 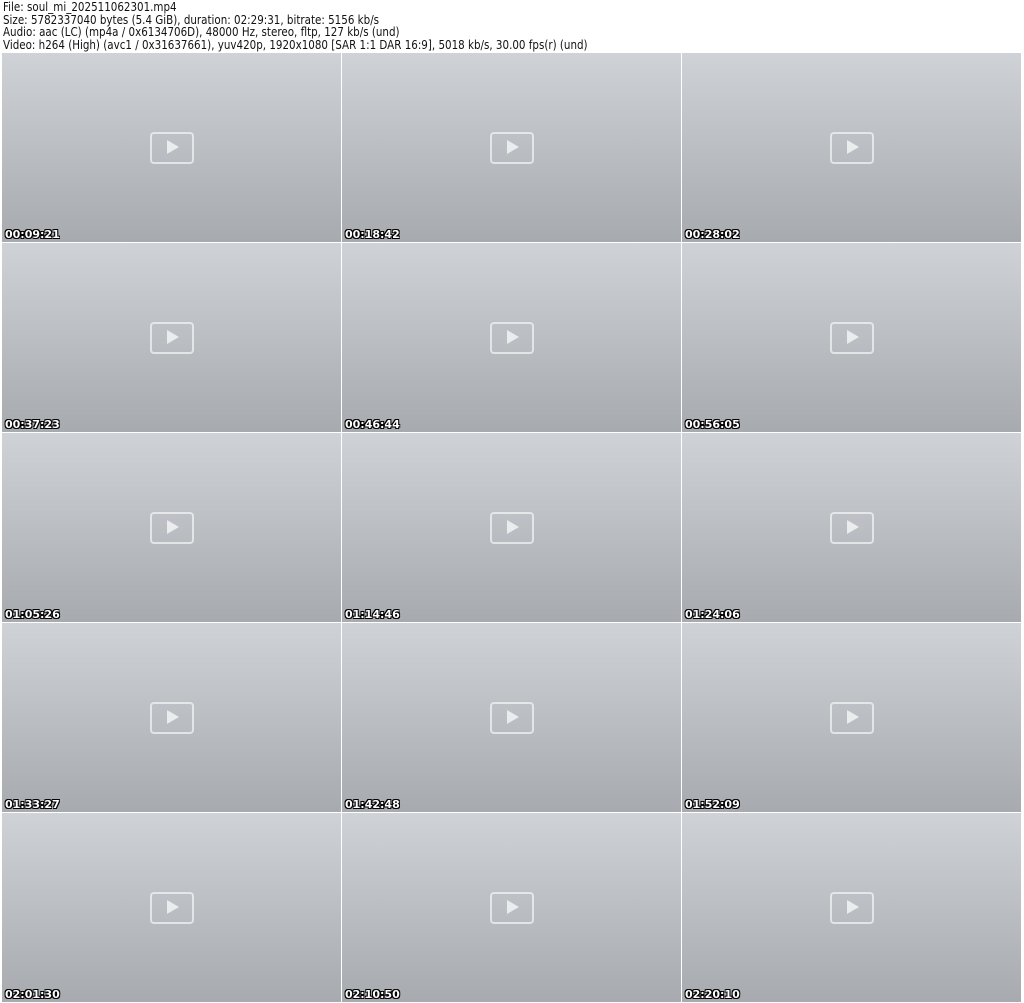 I want to click on video-thumbnail: 01:24:06, so click(x=851, y=527).